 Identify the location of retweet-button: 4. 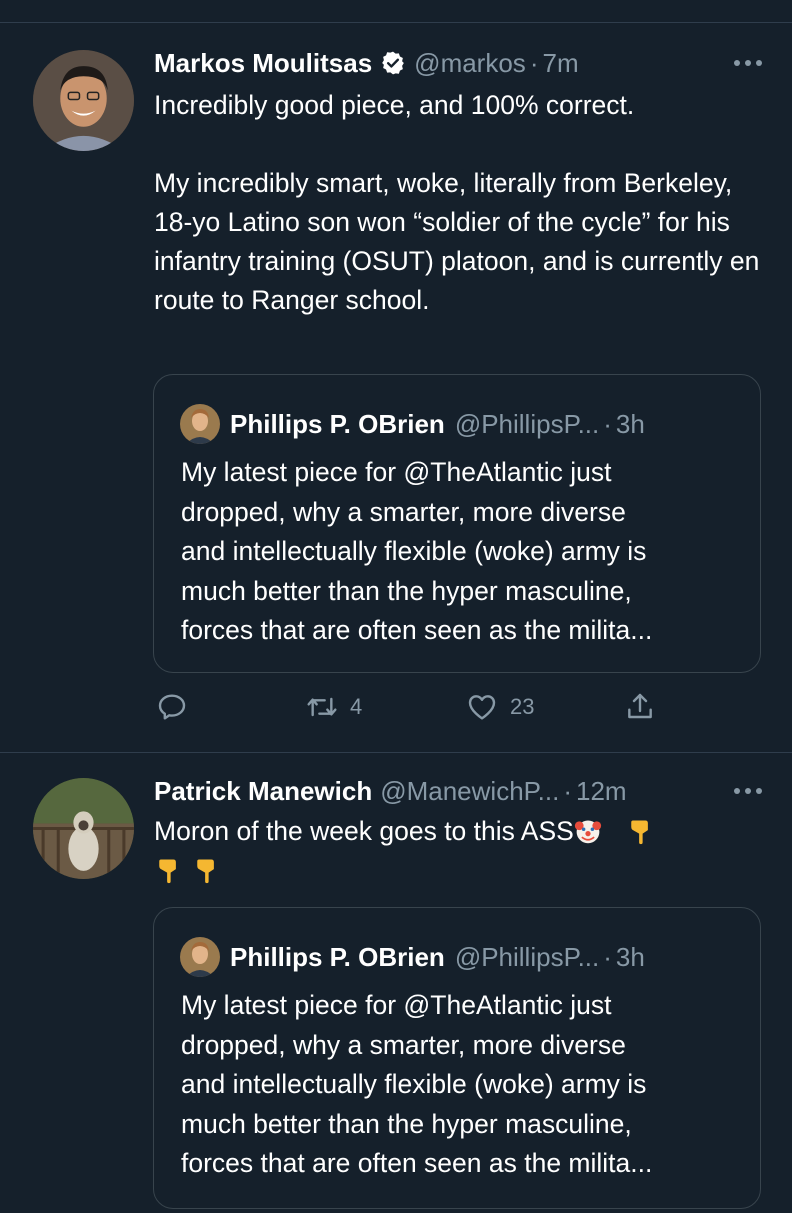
(334, 707).